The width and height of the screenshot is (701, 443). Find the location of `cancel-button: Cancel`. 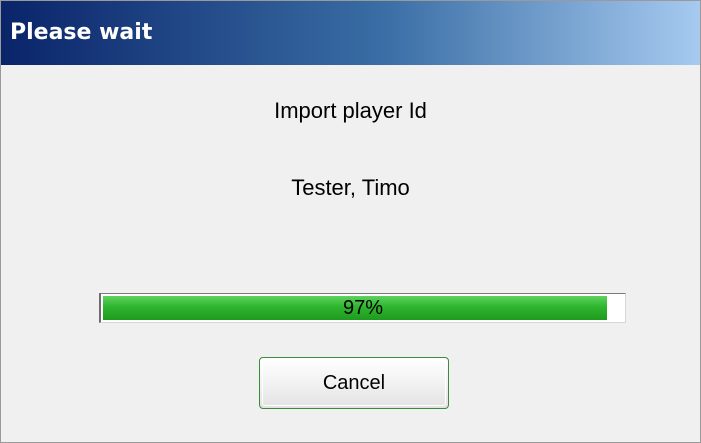

cancel-button: Cancel is located at coordinates (354, 383).